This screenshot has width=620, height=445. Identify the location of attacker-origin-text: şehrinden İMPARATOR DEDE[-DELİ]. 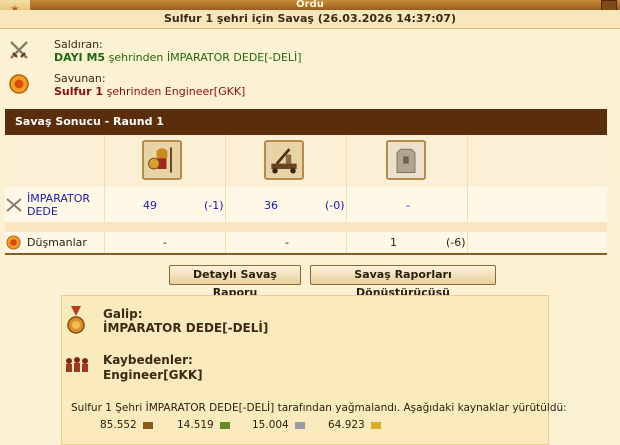
(205, 57).